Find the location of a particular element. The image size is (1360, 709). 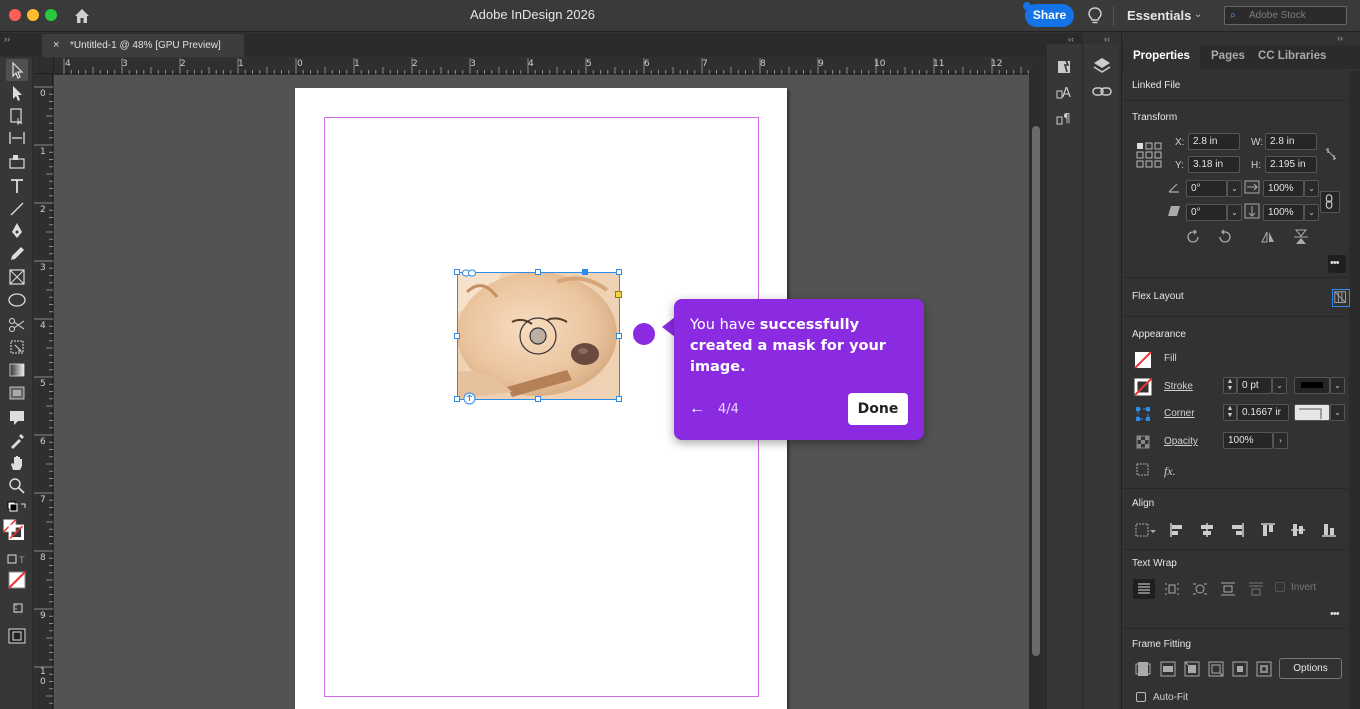

apply-none-icon is located at coordinates (17, 580).